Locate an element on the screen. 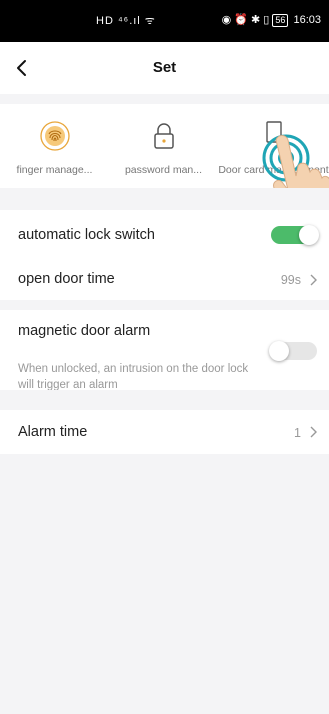 The image size is (329, 714). magnetic-alarm-label: magnetic door alarm is located at coordinates (84, 331).